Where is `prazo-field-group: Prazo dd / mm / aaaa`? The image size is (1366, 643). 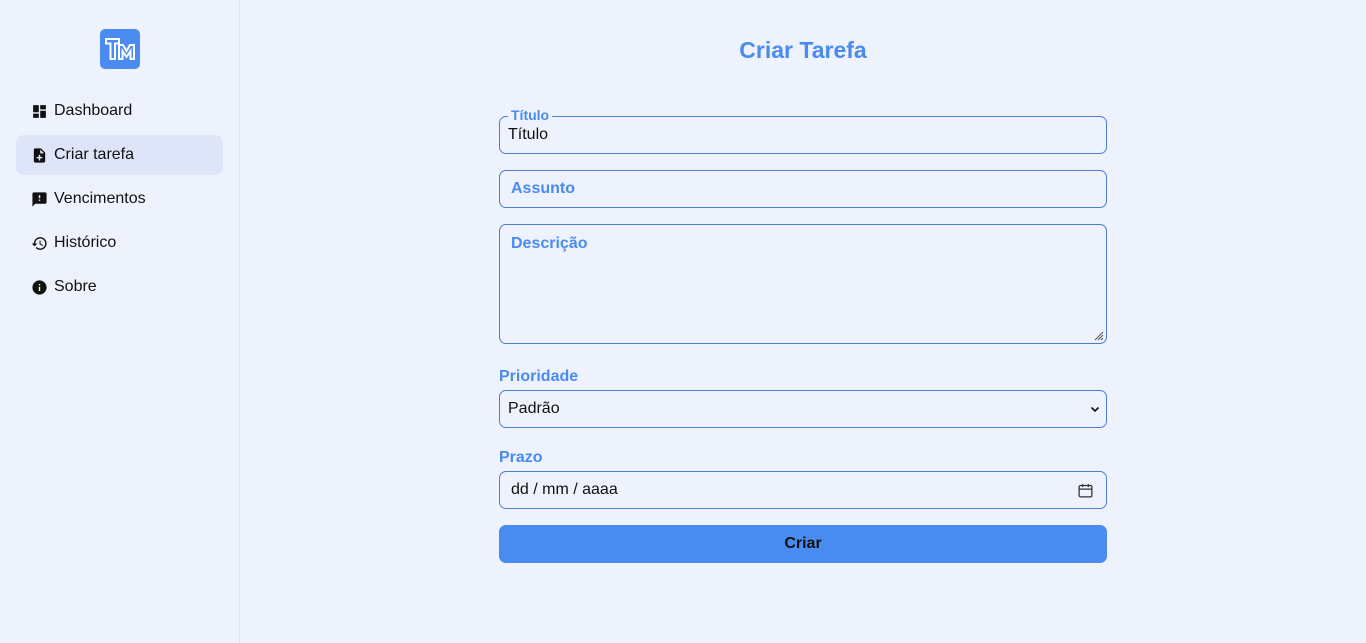
prazo-field-group: Prazo dd / mm / aaaa is located at coordinates (803, 478).